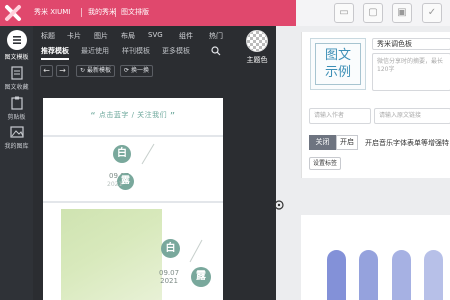  I want to click on tab-layout: 布局, so click(128, 36).